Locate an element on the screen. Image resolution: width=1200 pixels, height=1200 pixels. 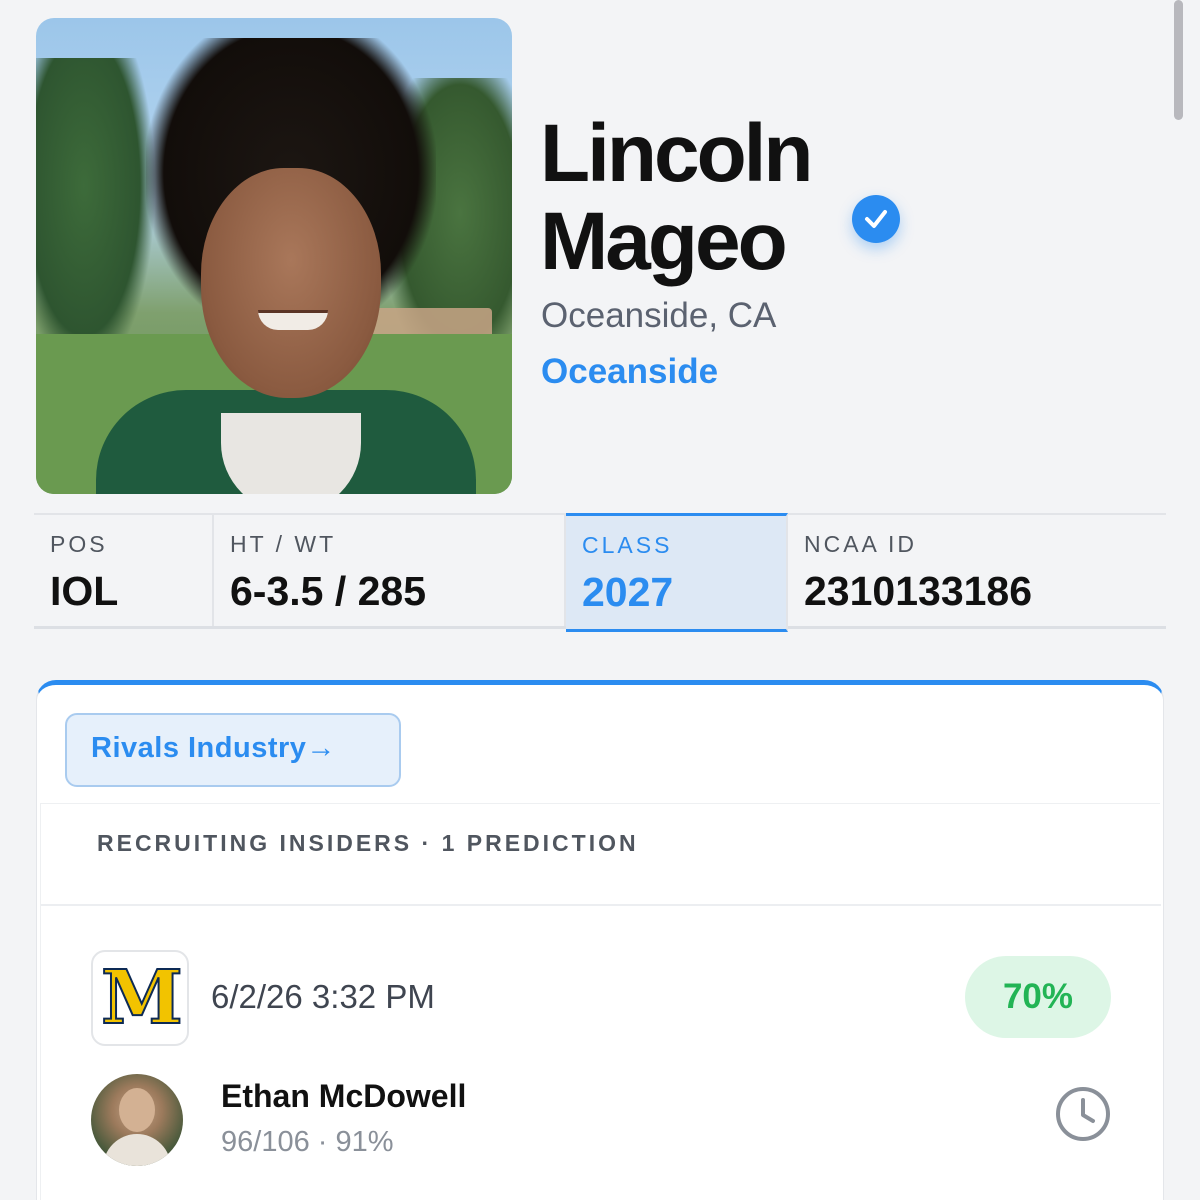
insiders-heading: RECRUITING INSIDERS · 1 PREDICTION is located at coordinates (368, 843).